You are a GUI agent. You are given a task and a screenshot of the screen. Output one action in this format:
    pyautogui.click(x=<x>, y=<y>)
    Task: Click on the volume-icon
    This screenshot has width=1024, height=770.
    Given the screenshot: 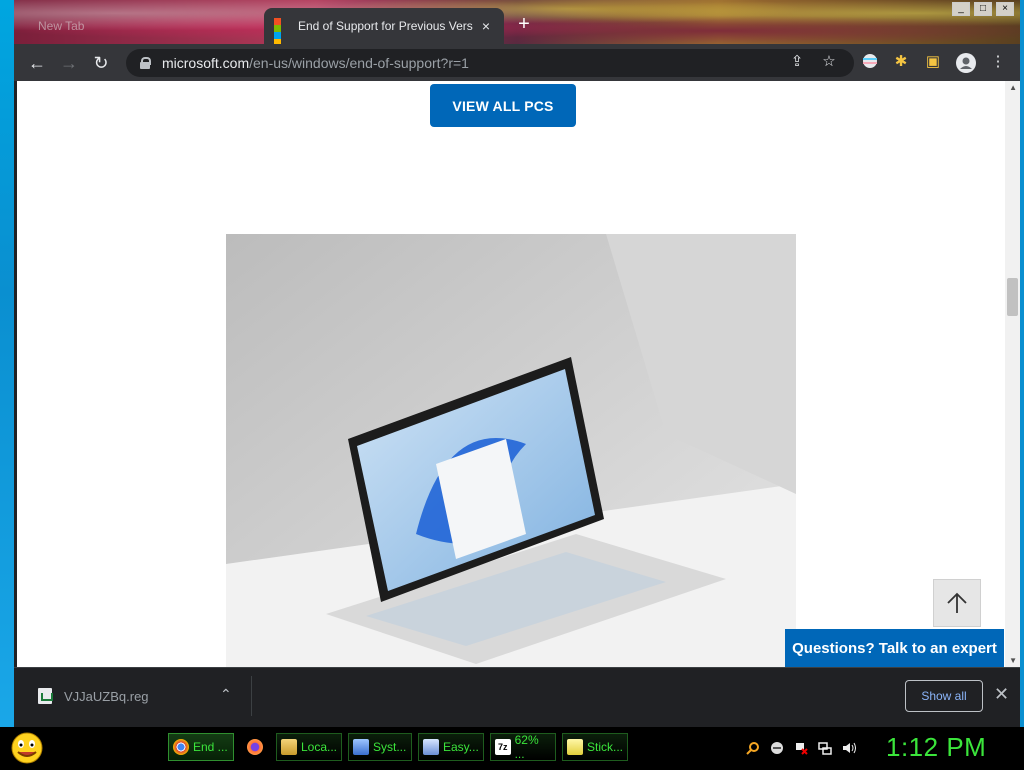 What is the action you would take?
    pyautogui.click(x=849, y=748)
    